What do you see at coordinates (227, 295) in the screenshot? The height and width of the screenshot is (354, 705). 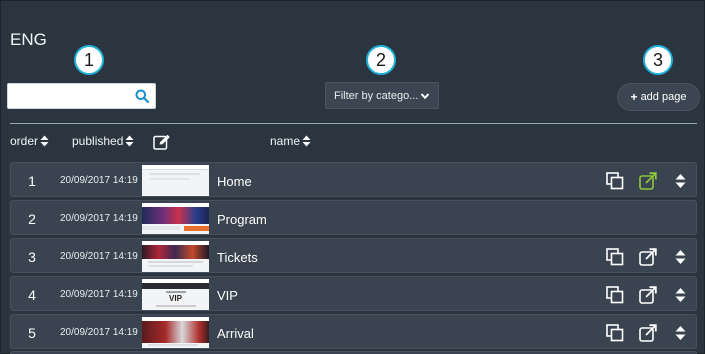 I see `row-name: VIP` at bounding box center [227, 295].